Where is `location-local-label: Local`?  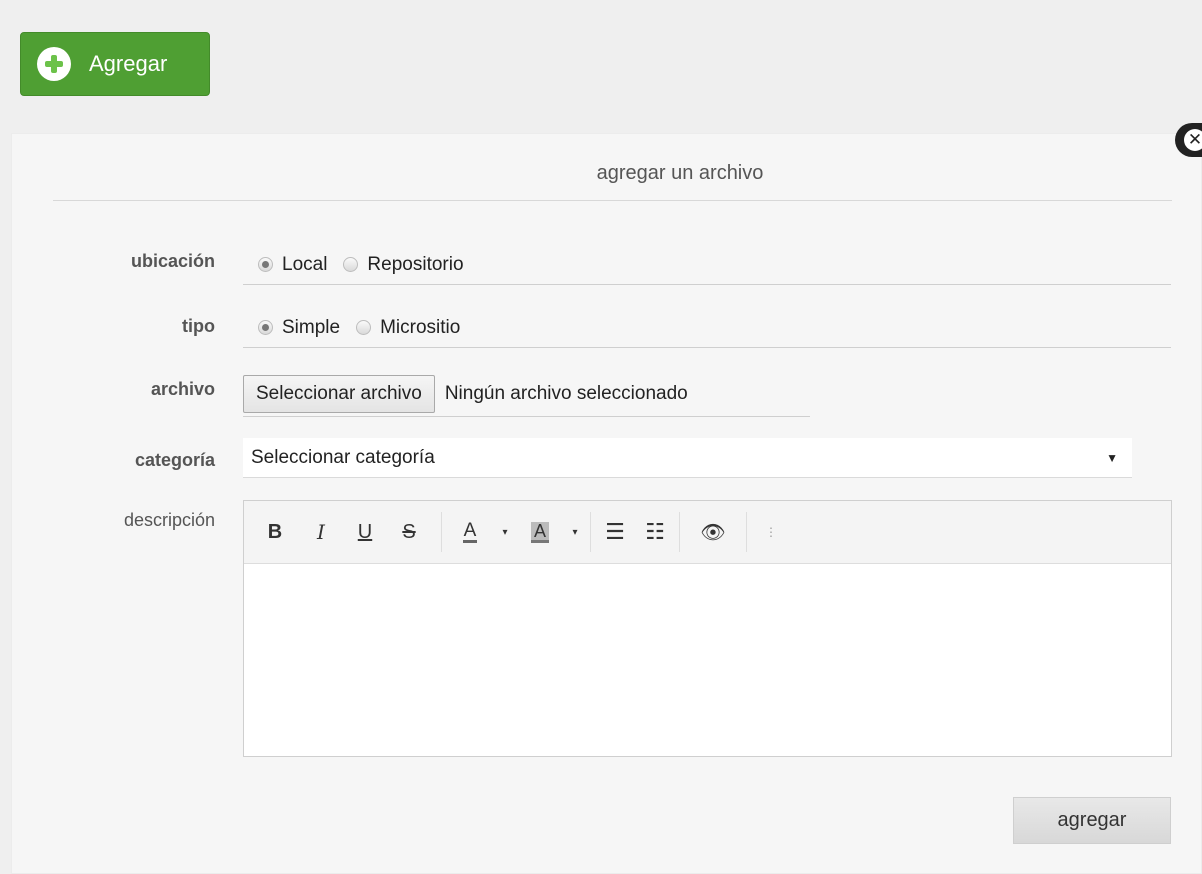
location-local-label: Local is located at coordinates (304, 265).